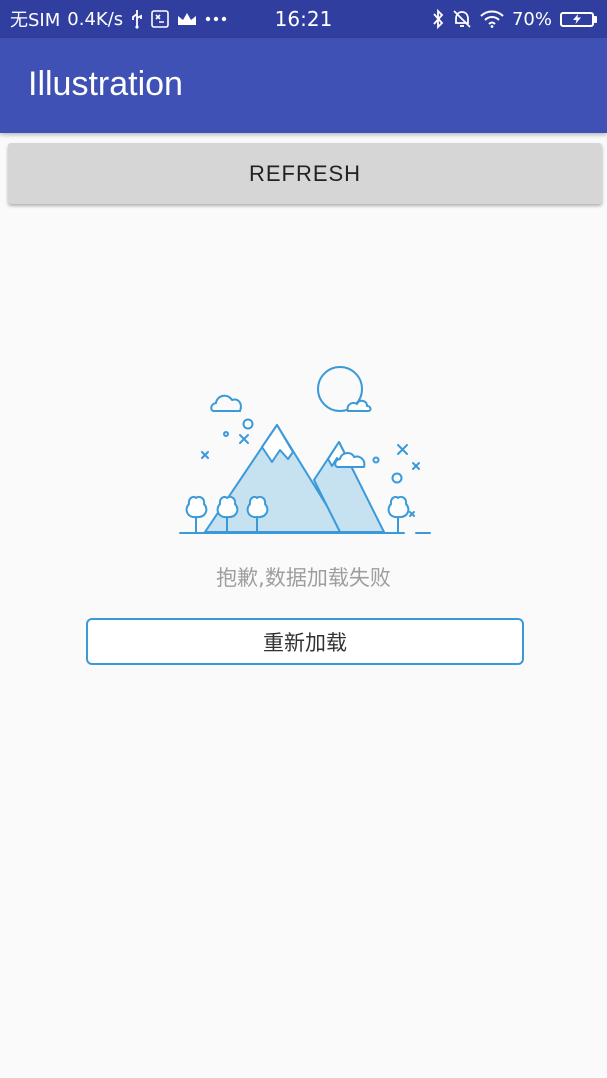 This screenshot has height=1078, width=607. I want to click on app-bar: Illustration, so click(303, 85).